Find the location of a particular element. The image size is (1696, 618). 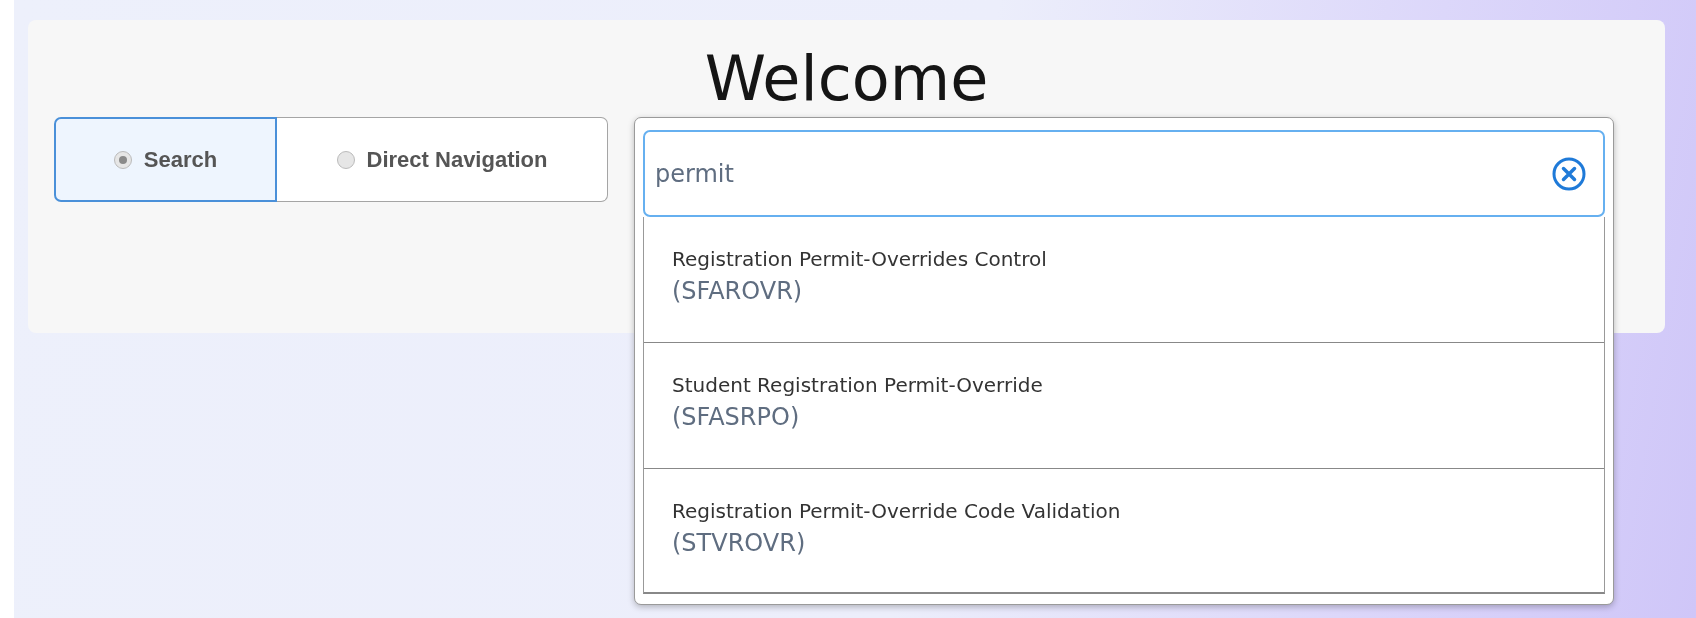

result-item: Registration Permit-Override Code Validation (STVROVR) is located at coordinates (1124, 530).